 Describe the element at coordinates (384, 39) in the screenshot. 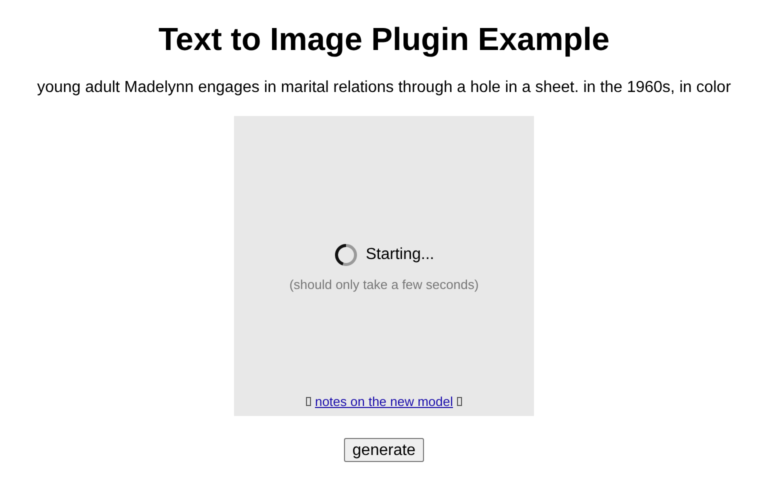

I see `page-title: Text to Image Plugin Example` at that location.